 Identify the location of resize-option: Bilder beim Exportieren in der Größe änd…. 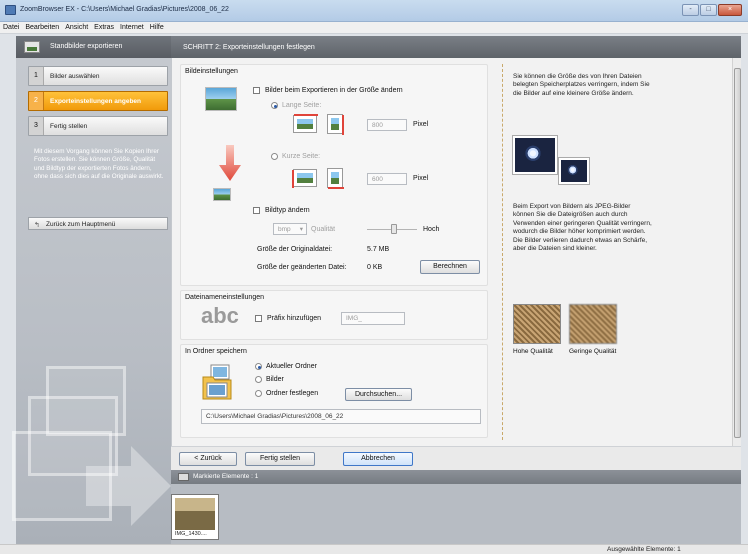
(328, 90).